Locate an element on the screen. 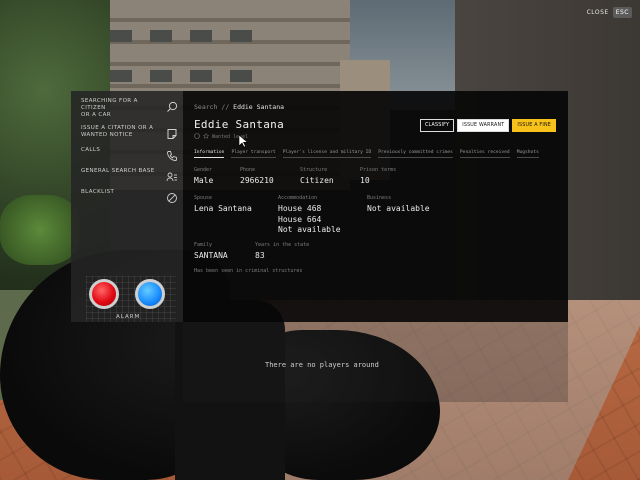 This screenshot has width=640, height=480. field-family: Family SANTANA is located at coordinates (211, 252).